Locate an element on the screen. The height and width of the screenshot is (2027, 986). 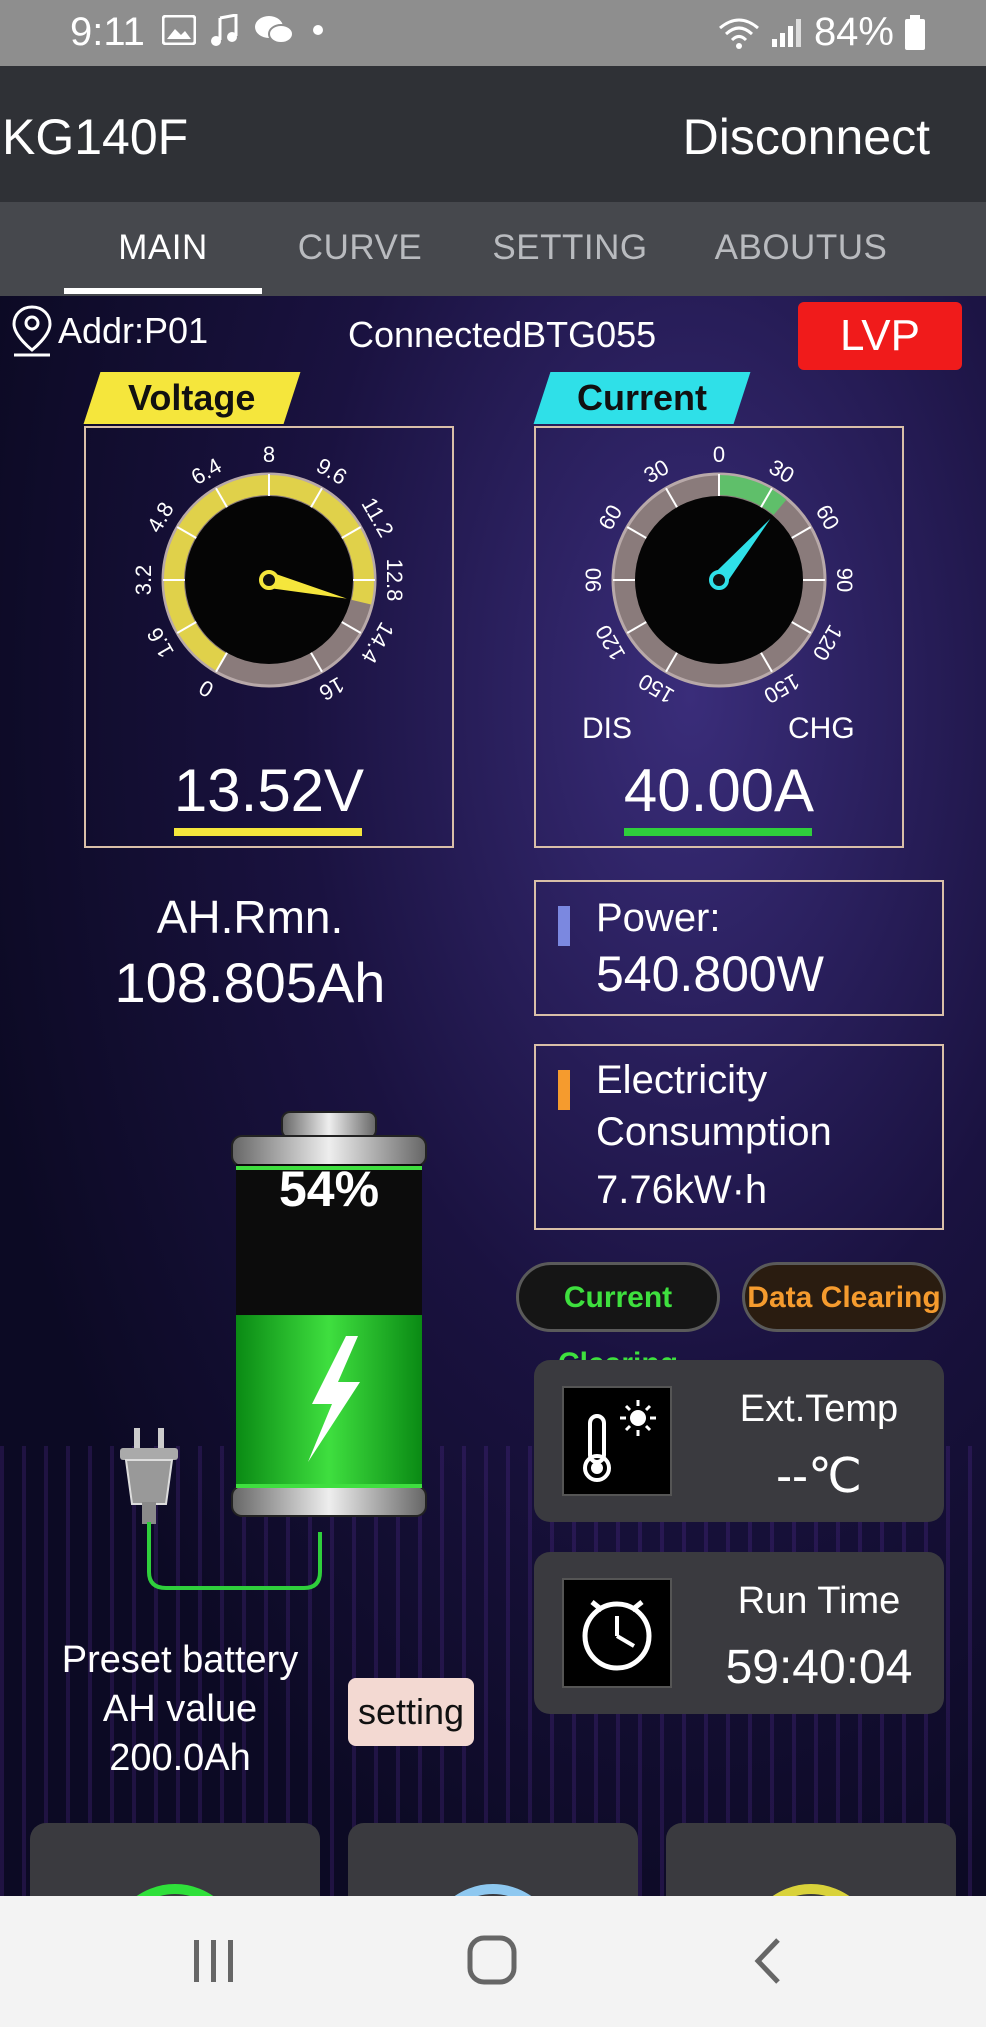
clock-icon is located at coordinates (617, 1633).